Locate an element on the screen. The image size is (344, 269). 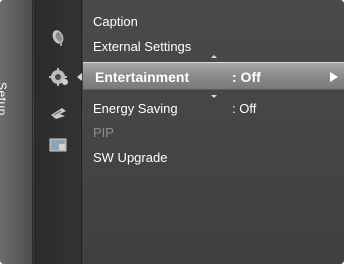
category-label-column: Setup is located at coordinates (16, 132).